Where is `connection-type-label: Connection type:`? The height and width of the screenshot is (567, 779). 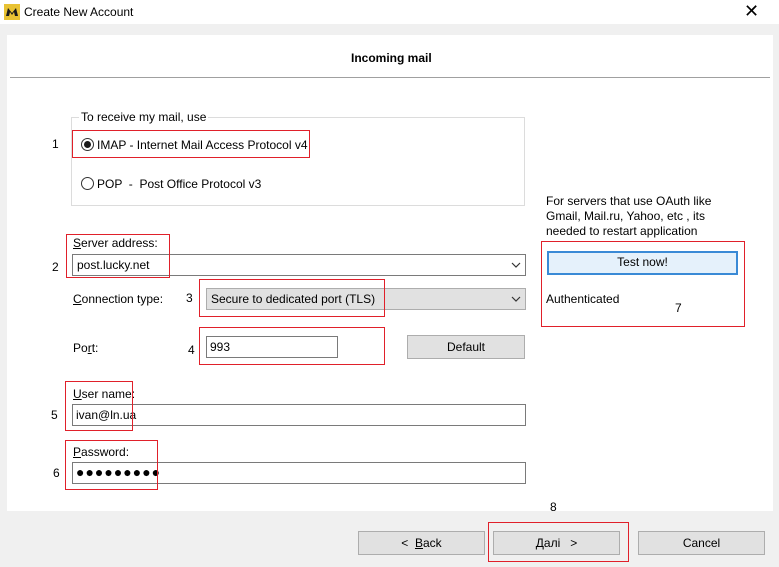 connection-type-label: Connection type: is located at coordinates (118, 299).